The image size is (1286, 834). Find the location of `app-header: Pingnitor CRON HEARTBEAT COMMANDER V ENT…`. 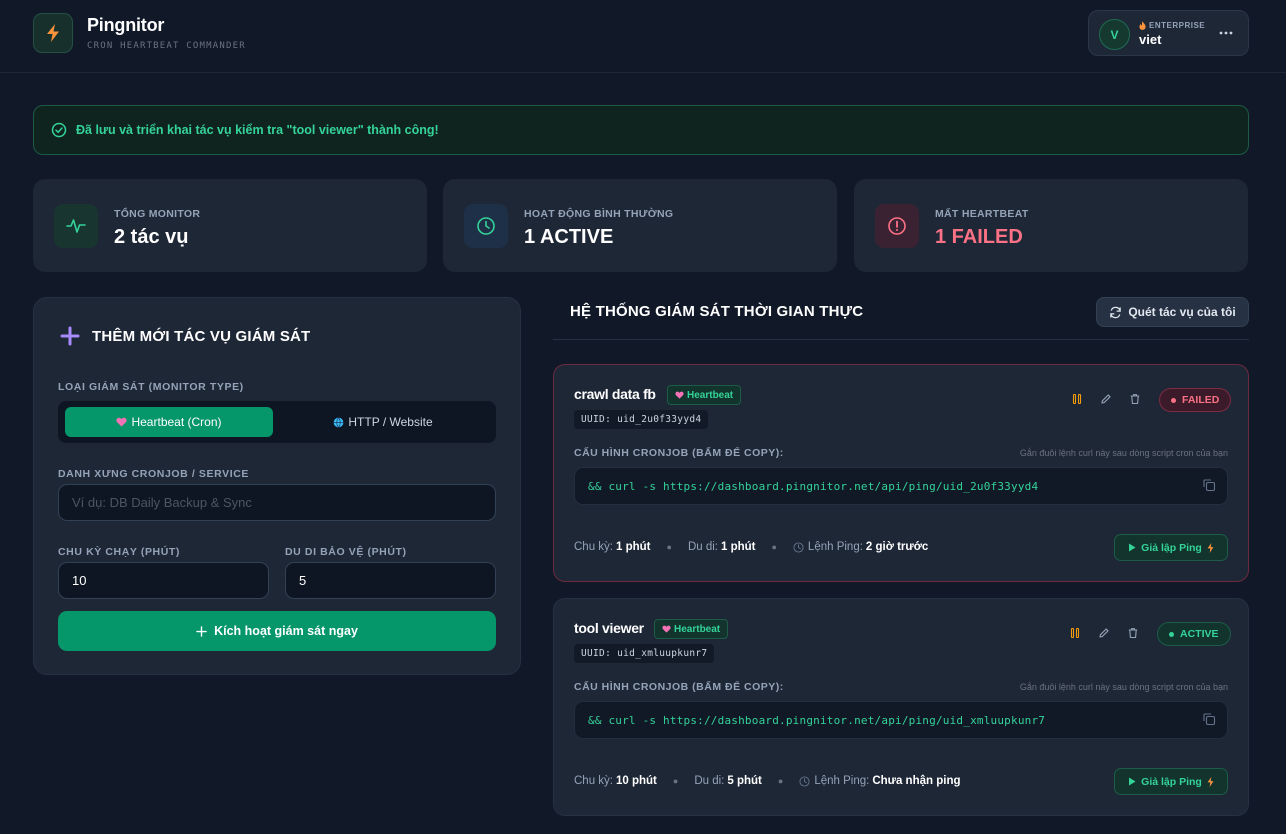

app-header: Pingnitor CRON HEARTBEAT COMMANDER V ENT… is located at coordinates (643, 36).